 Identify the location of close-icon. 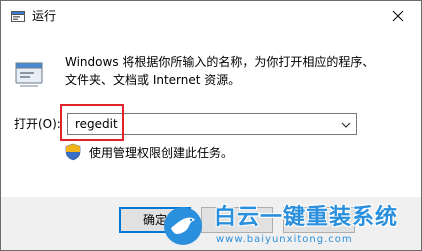
(398, 16).